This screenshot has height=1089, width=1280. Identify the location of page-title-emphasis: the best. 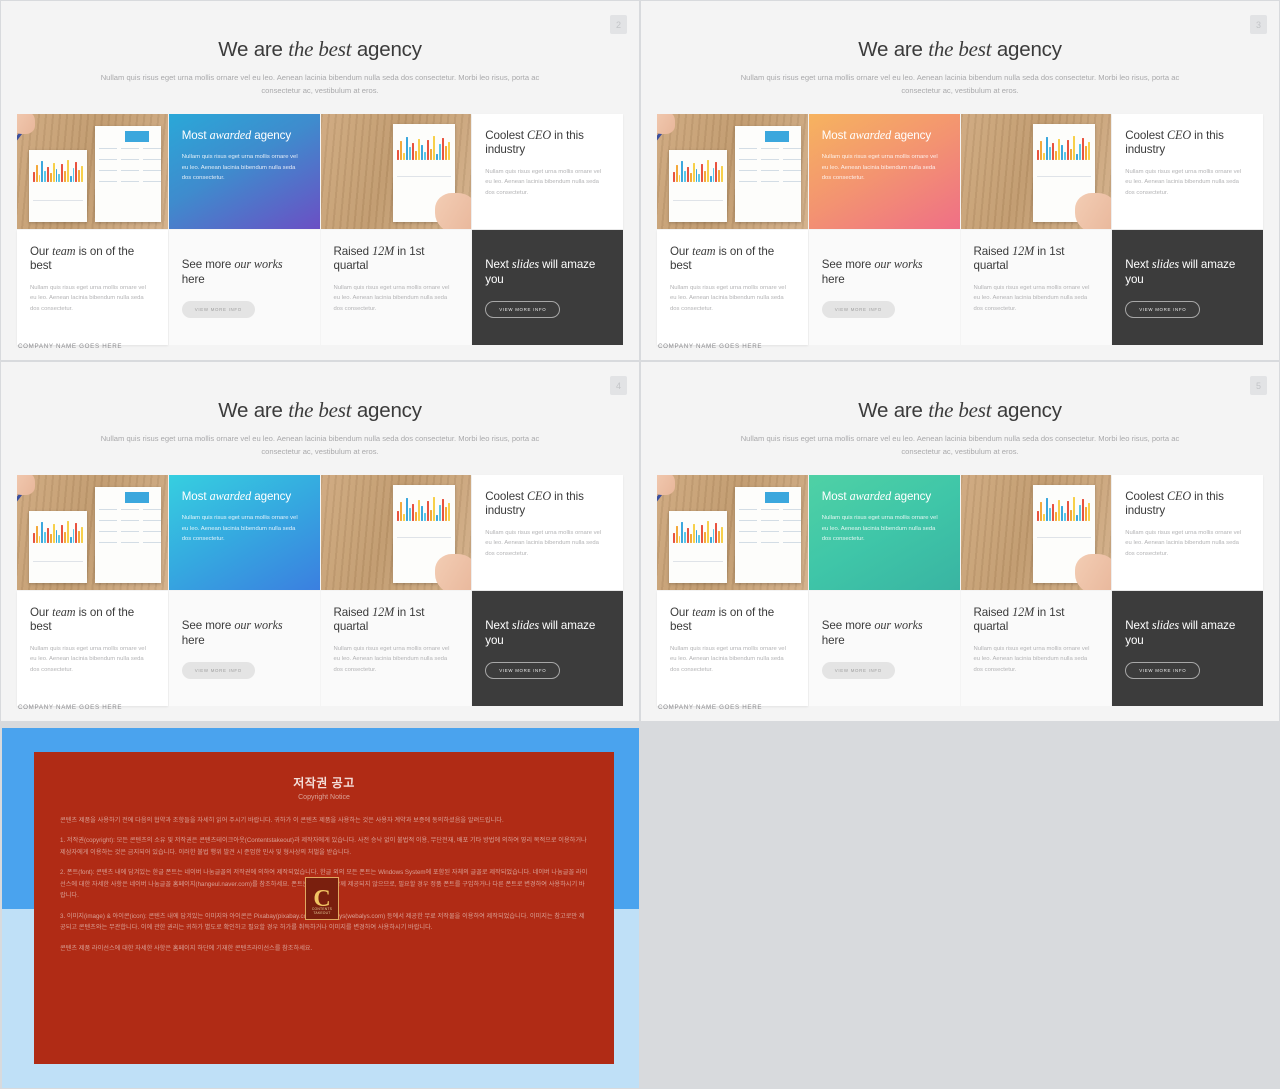
(320, 410).